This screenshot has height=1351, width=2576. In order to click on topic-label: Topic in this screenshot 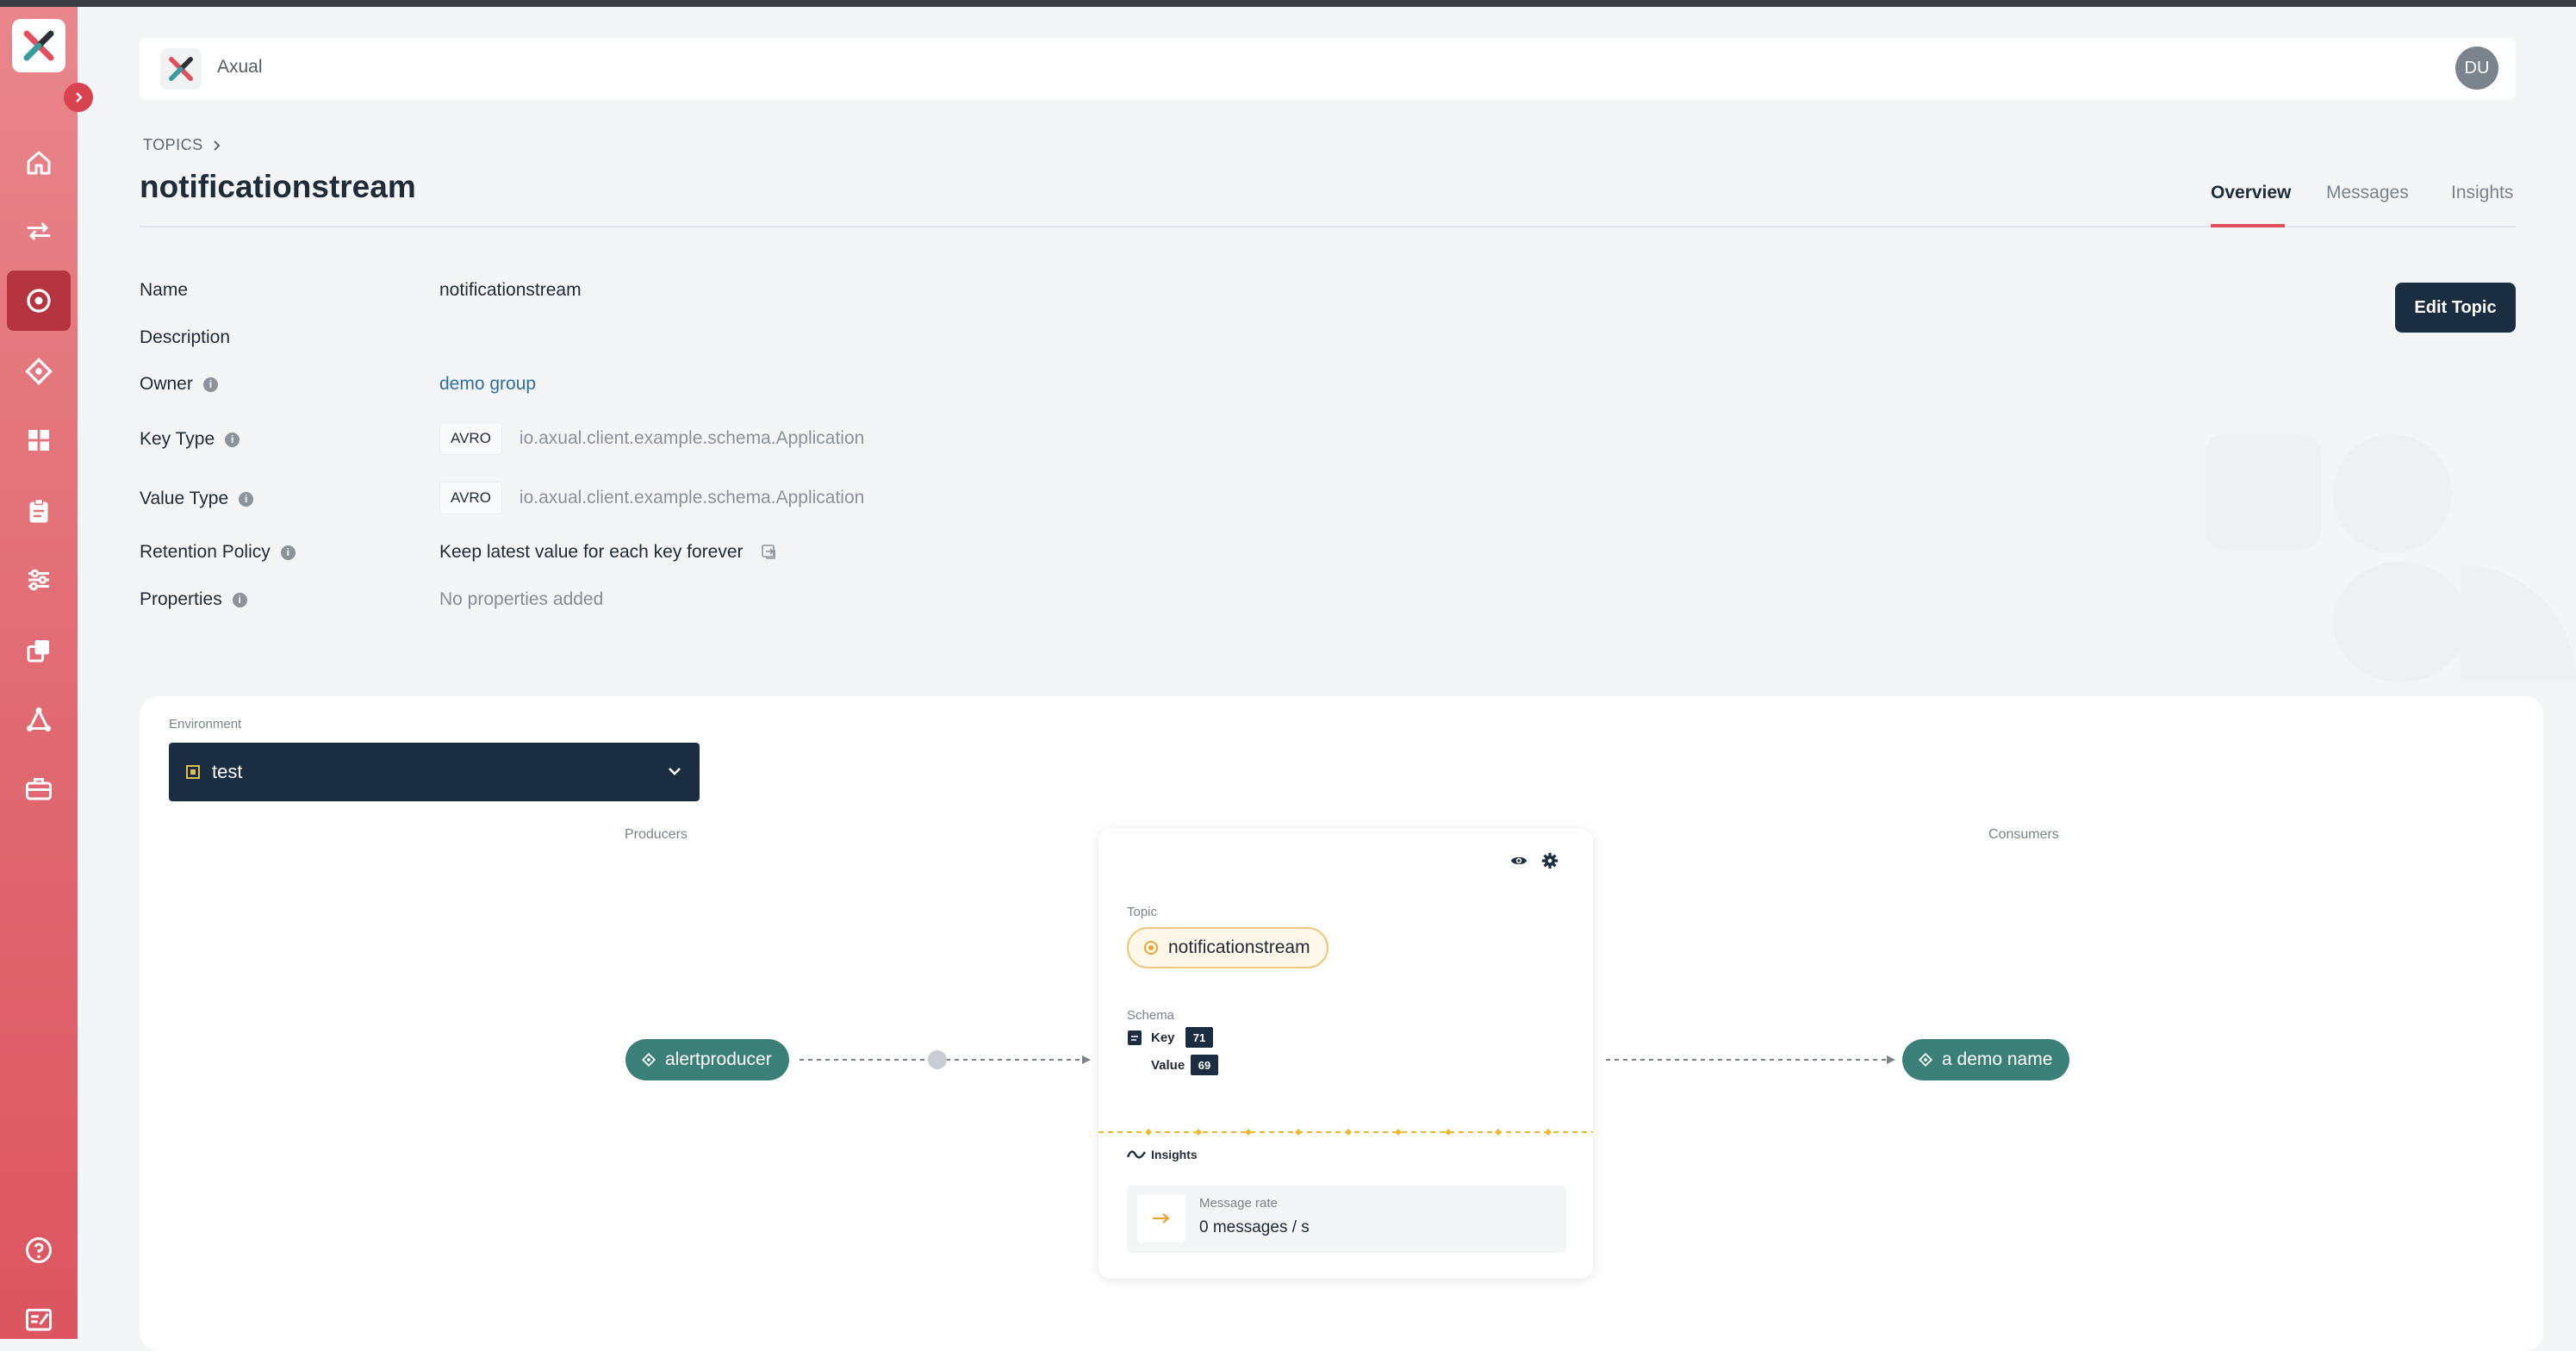, I will do `click(1143, 912)`.